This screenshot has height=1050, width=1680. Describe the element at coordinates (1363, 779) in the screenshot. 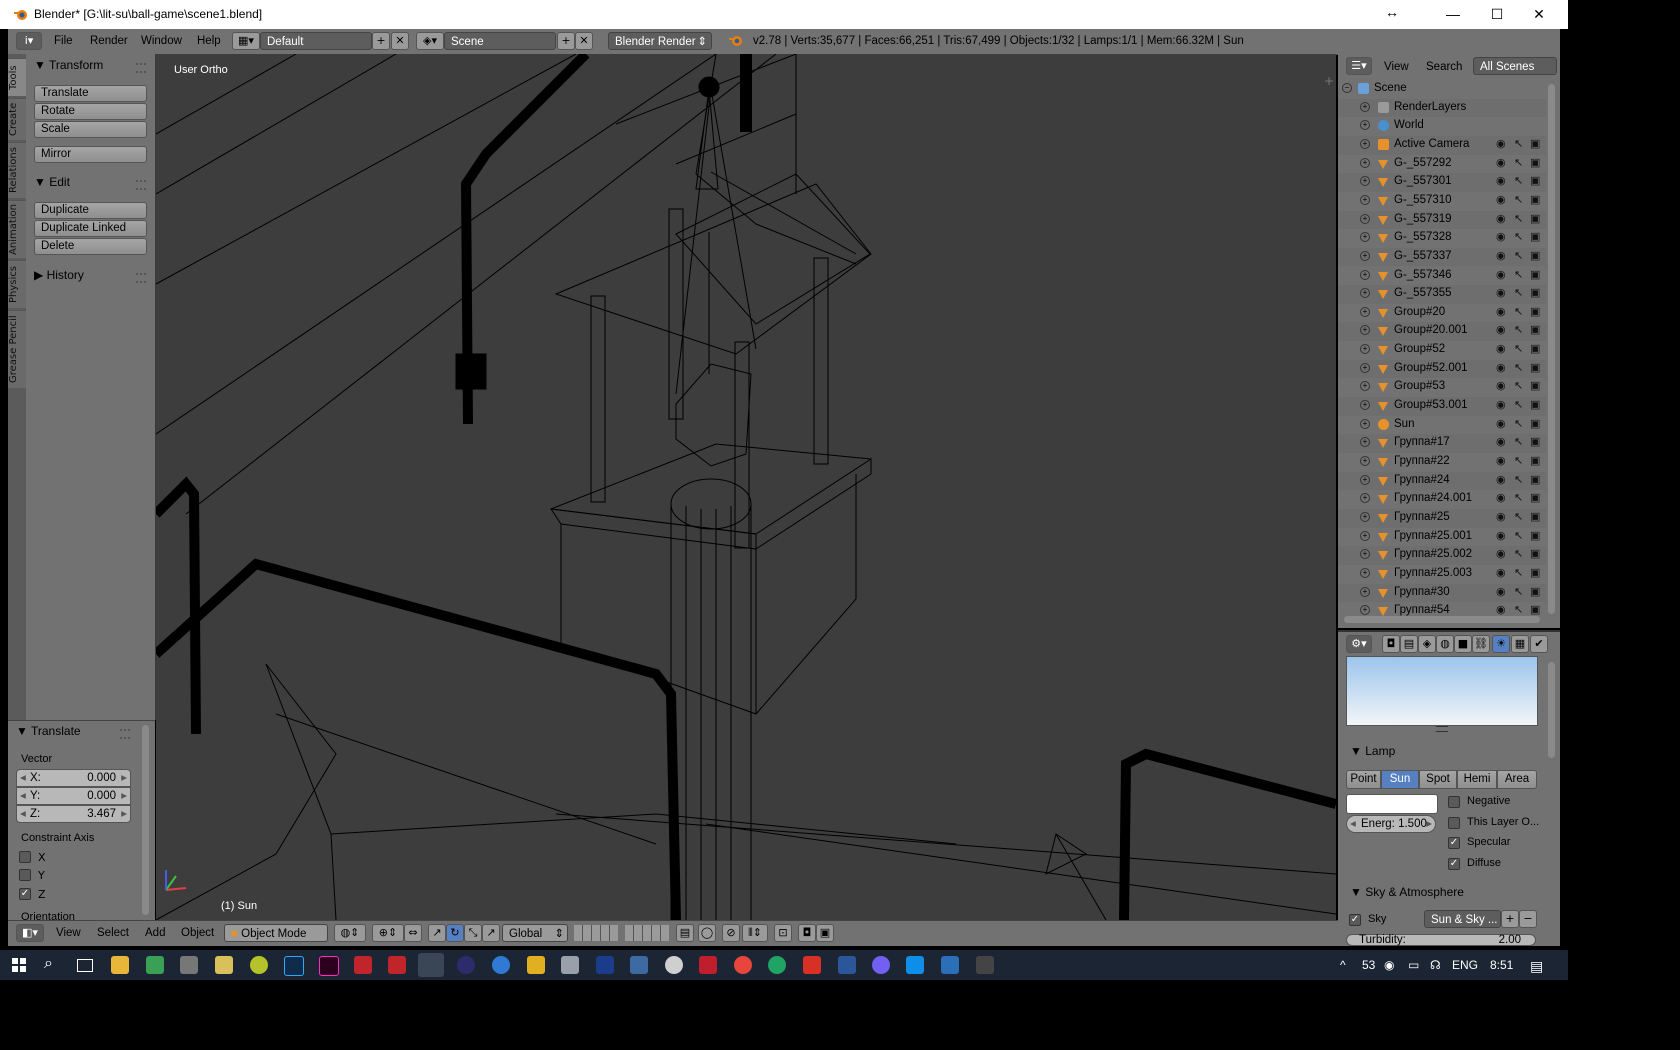

I see `lamp-type-point: Point` at that location.